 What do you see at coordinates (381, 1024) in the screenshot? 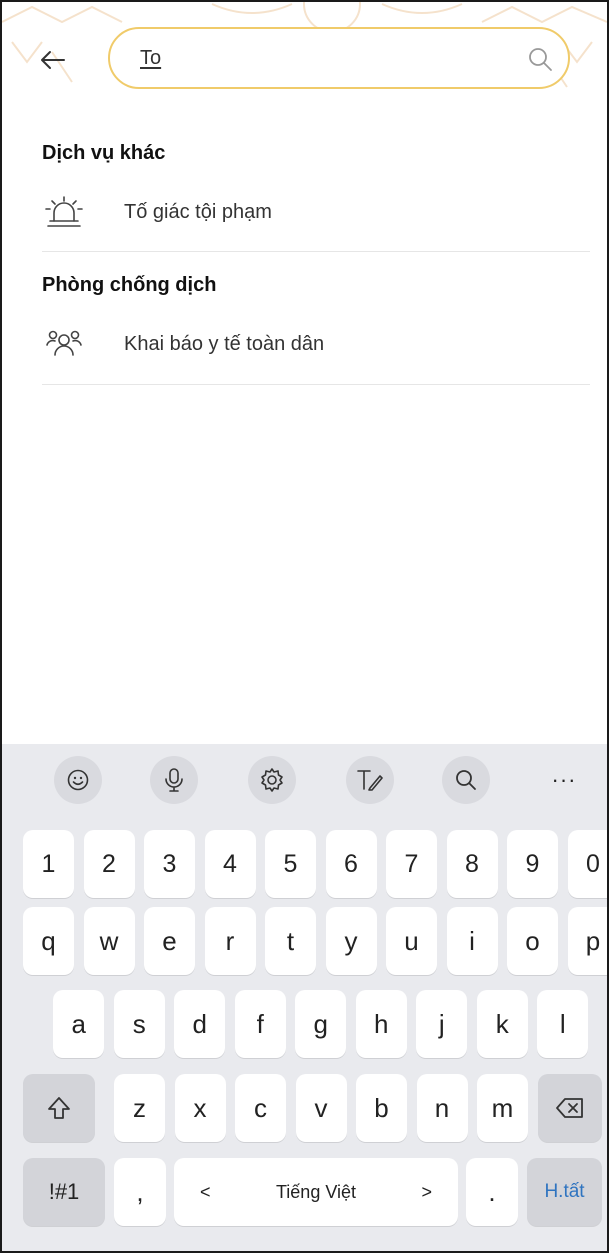
I see `key-h: h` at bounding box center [381, 1024].